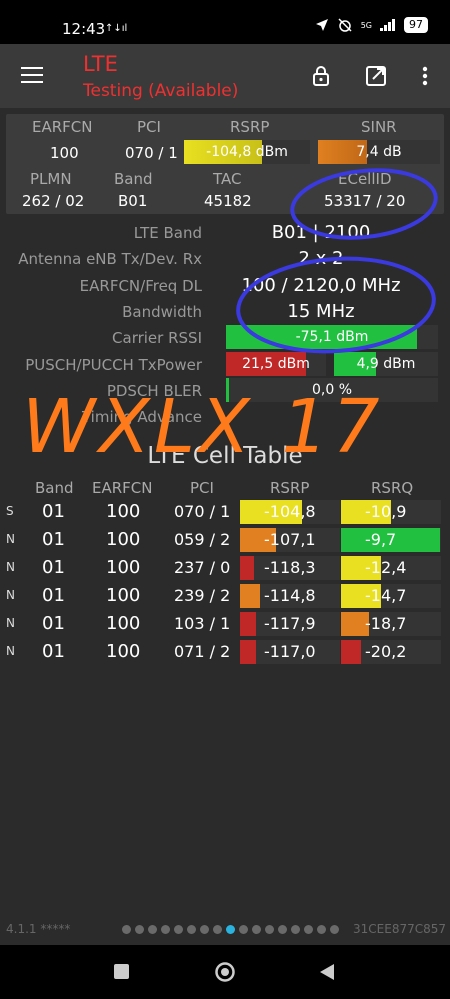  What do you see at coordinates (225, 22) in the screenshot?
I see `status-bar: 12:43 ↑↓ıl 5G 97` at bounding box center [225, 22].